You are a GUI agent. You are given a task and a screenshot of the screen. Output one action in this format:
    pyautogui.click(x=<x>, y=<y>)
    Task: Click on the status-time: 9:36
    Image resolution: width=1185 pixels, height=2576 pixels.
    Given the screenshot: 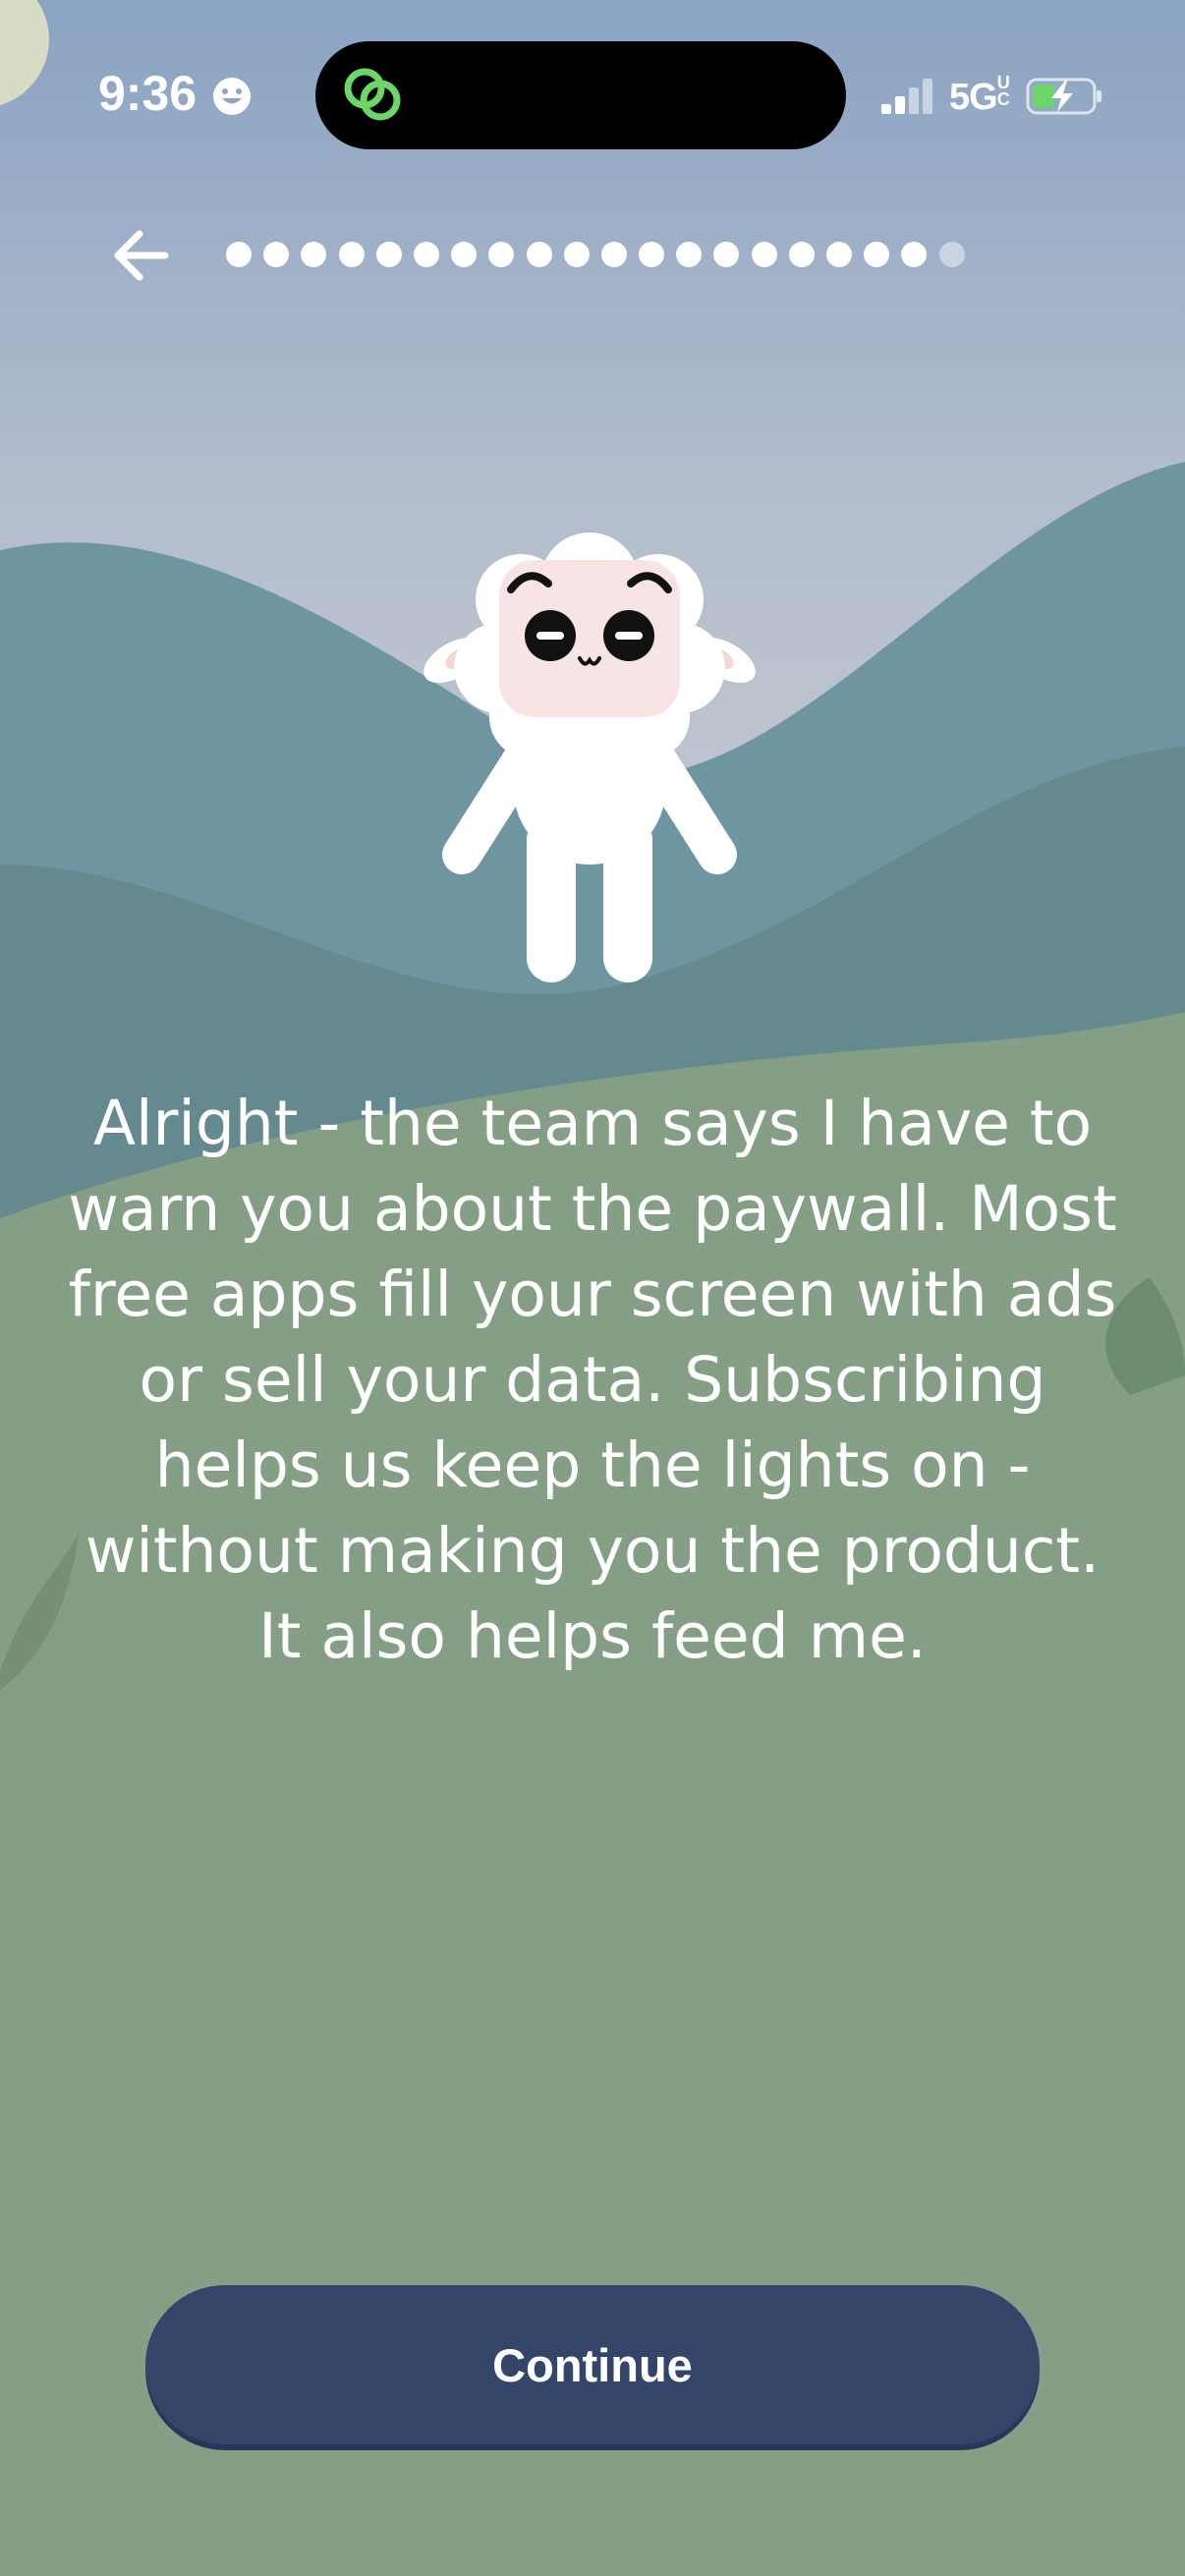 What is the action you would take?
    pyautogui.click(x=148, y=93)
    